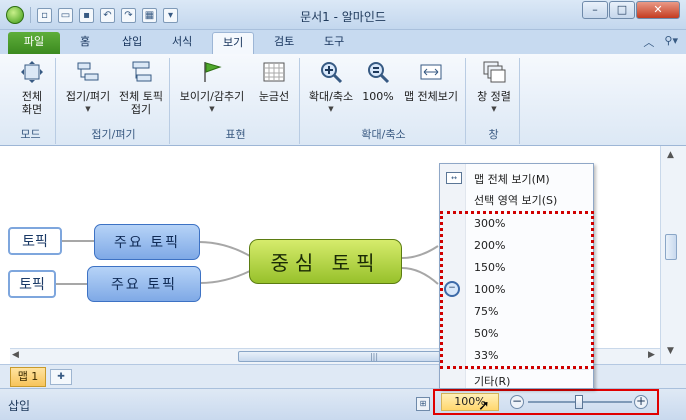  I want to click on tab-home: 홈, so click(85, 43).